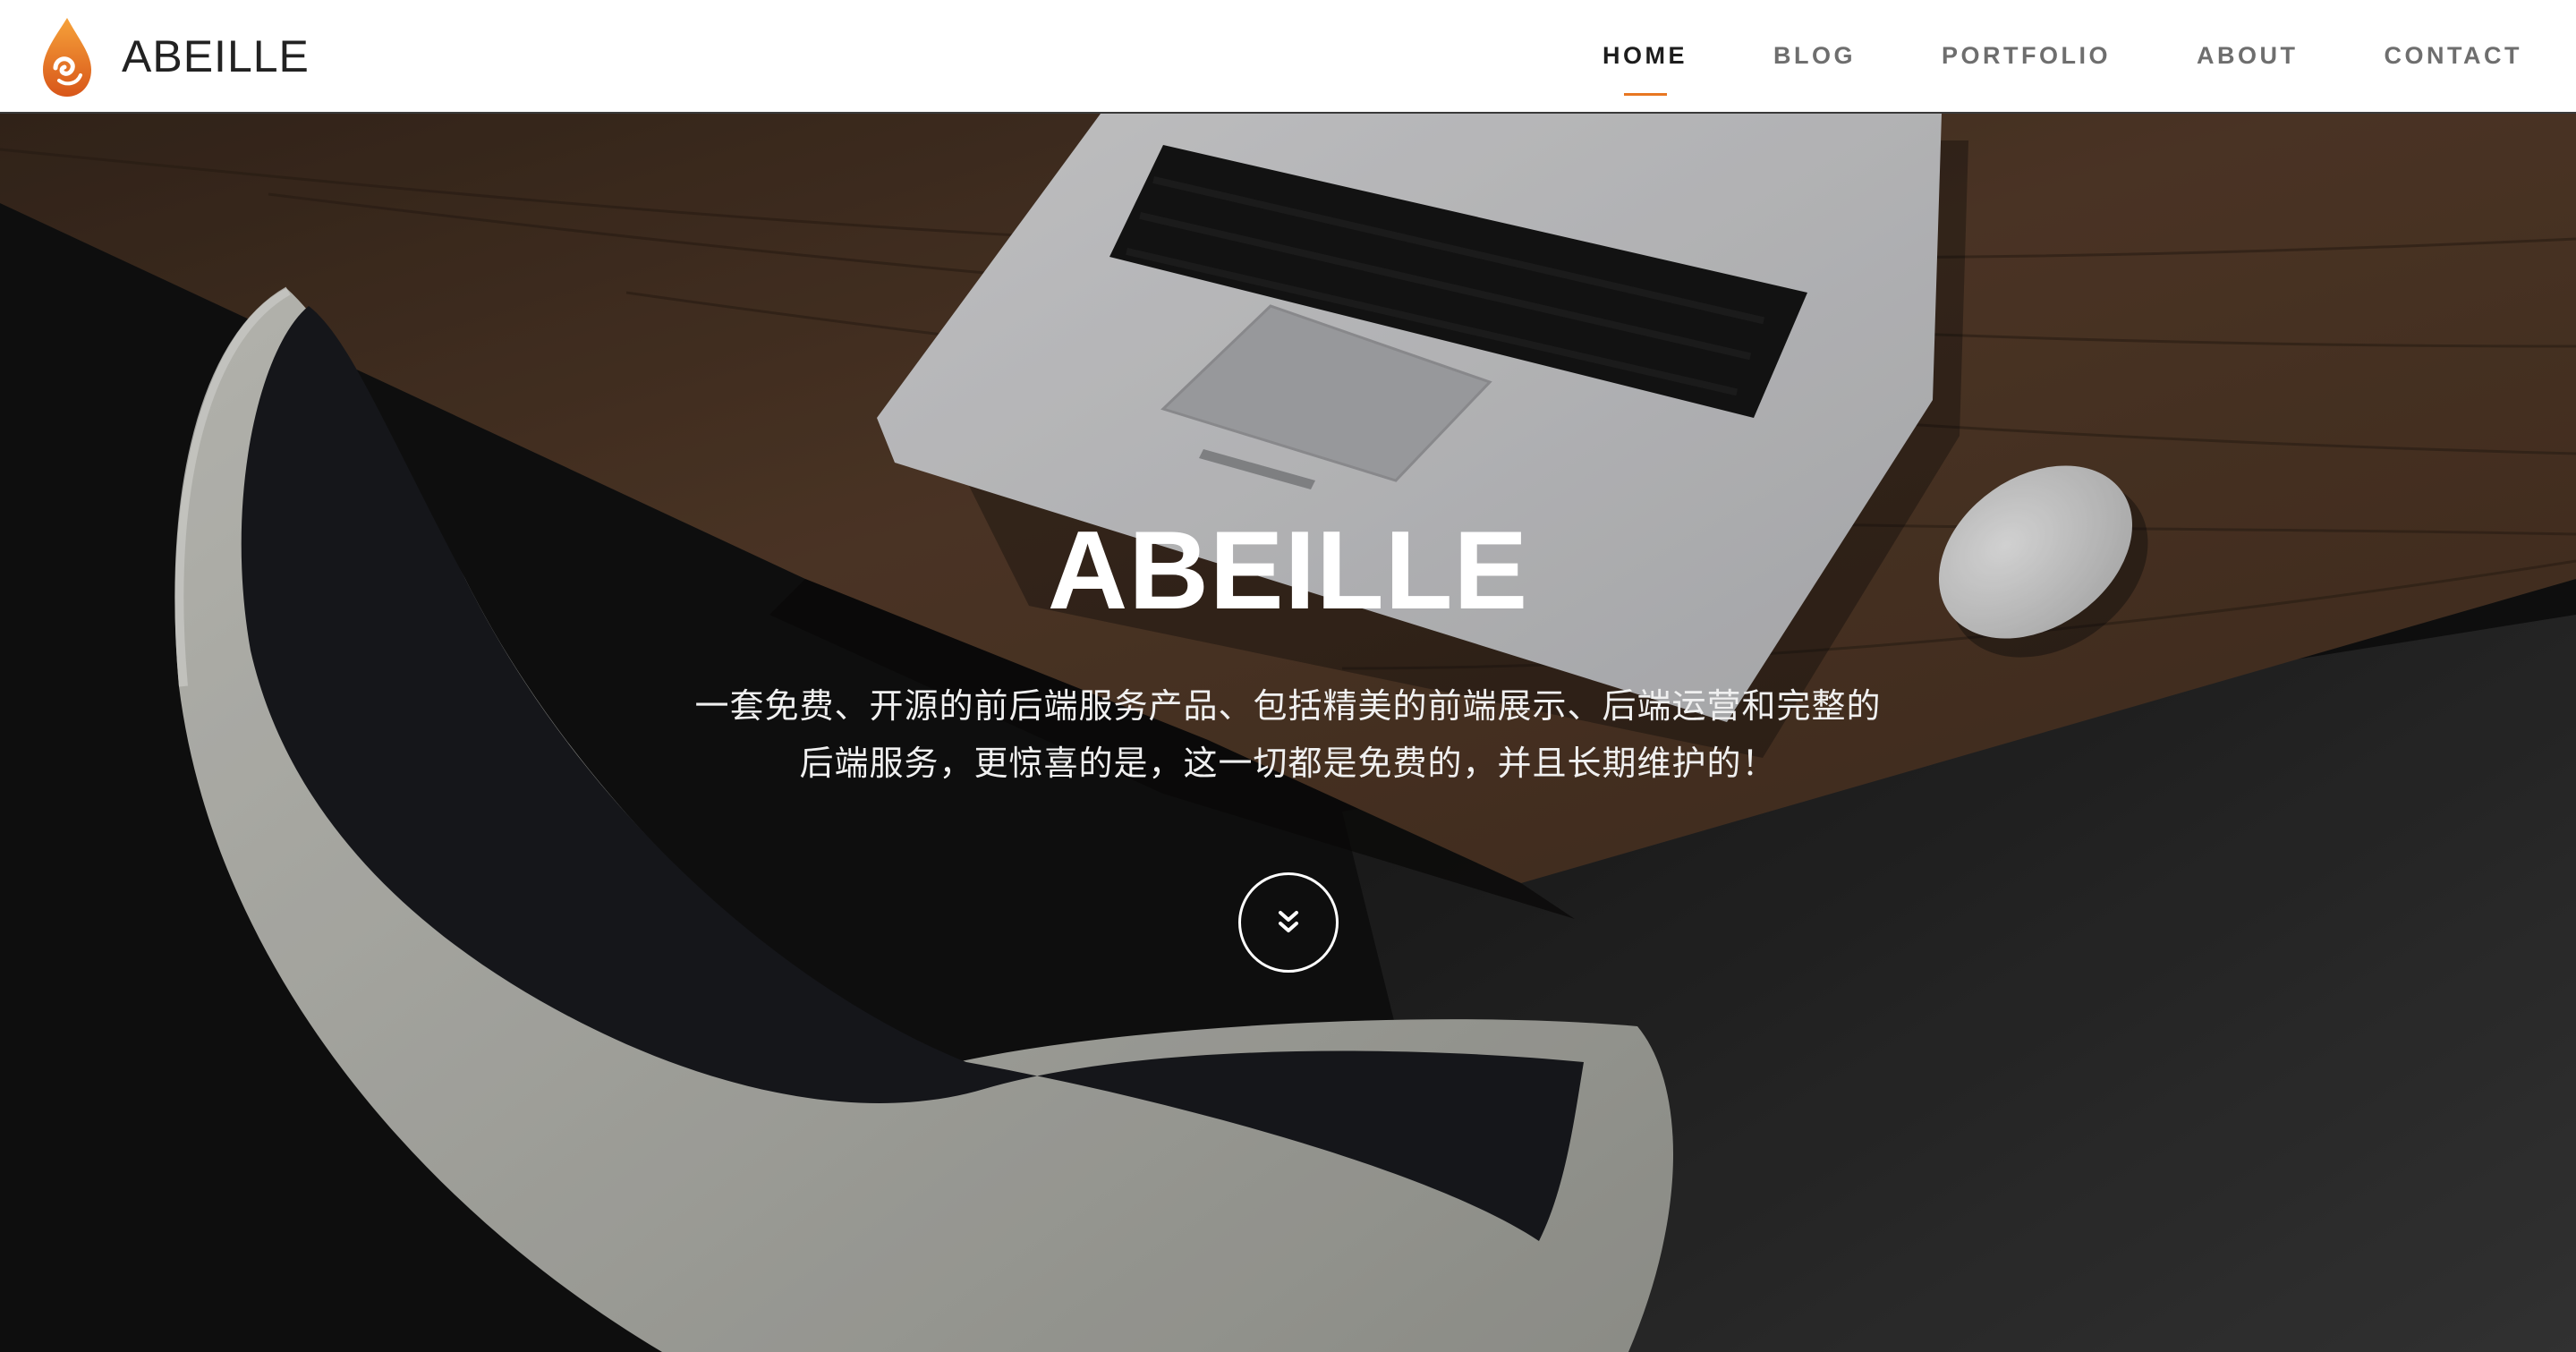 The height and width of the screenshot is (1352, 2576). What do you see at coordinates (216, 56) in the screenshot?
I see `brand-name: ABEILLE` at bounding box center [216, 56].